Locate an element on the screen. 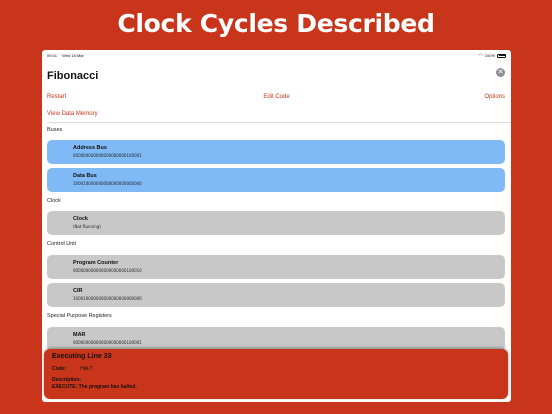  edit-code-button: Edit Code is located at coordinates (276, 97).